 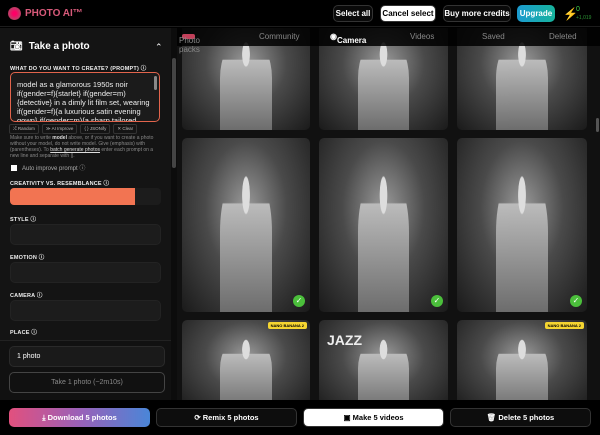 I want to click on creativity-slider, so click(x=85, y=196).